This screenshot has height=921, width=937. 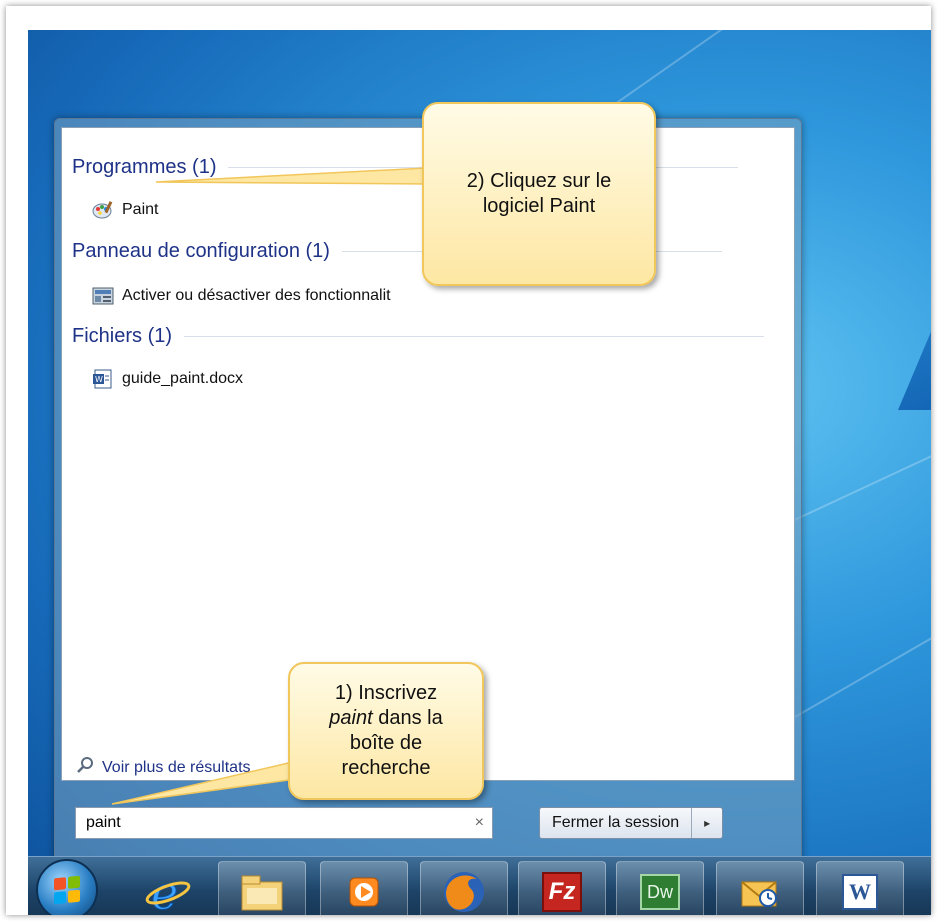 I want to click on callout-step2: 2) Cliquez sur le logiciel Paint, so click(x=539, y=194).